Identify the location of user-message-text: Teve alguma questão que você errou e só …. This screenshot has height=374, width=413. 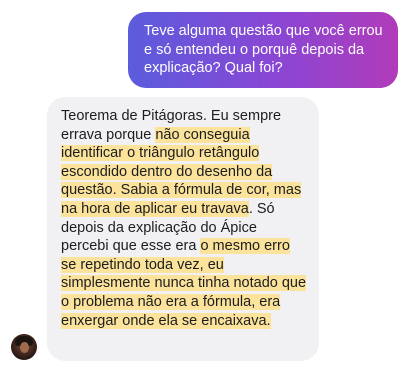
(263, 49).